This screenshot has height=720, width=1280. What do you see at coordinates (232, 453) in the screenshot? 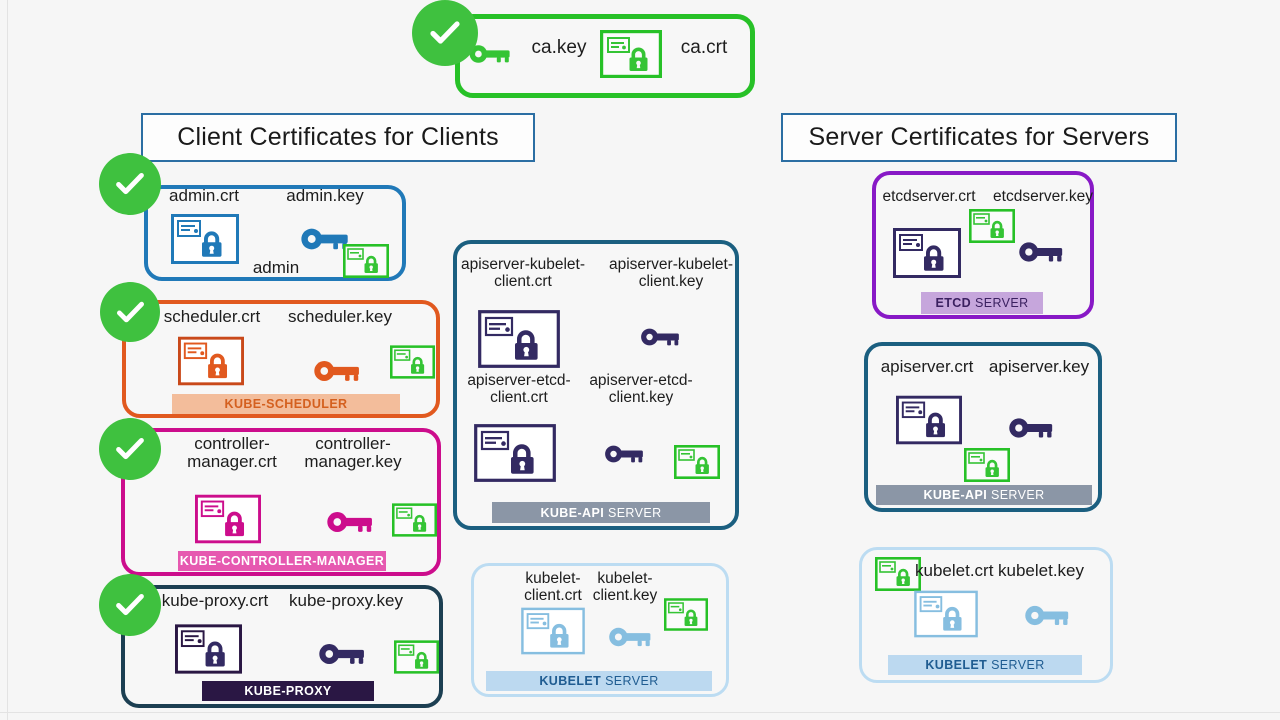
I see `controller-manager-crt-label: controller- manager.crt` at bounding box center [232, 453].